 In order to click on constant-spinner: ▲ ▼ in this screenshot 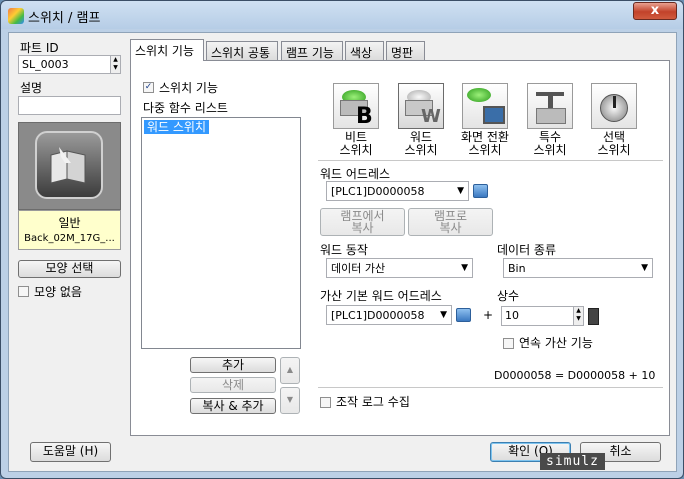, I will do `click(578, 316)`.